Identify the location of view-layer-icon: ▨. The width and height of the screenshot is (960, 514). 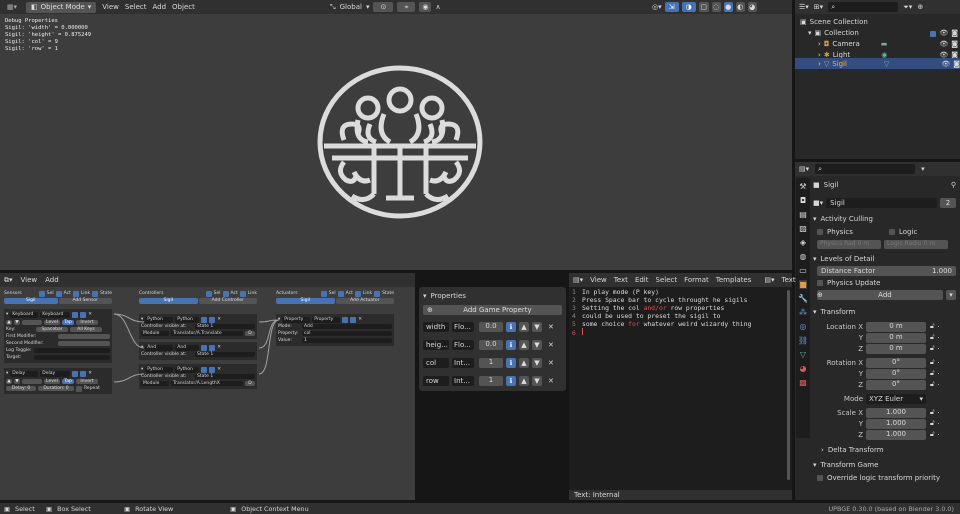
(803, 228).